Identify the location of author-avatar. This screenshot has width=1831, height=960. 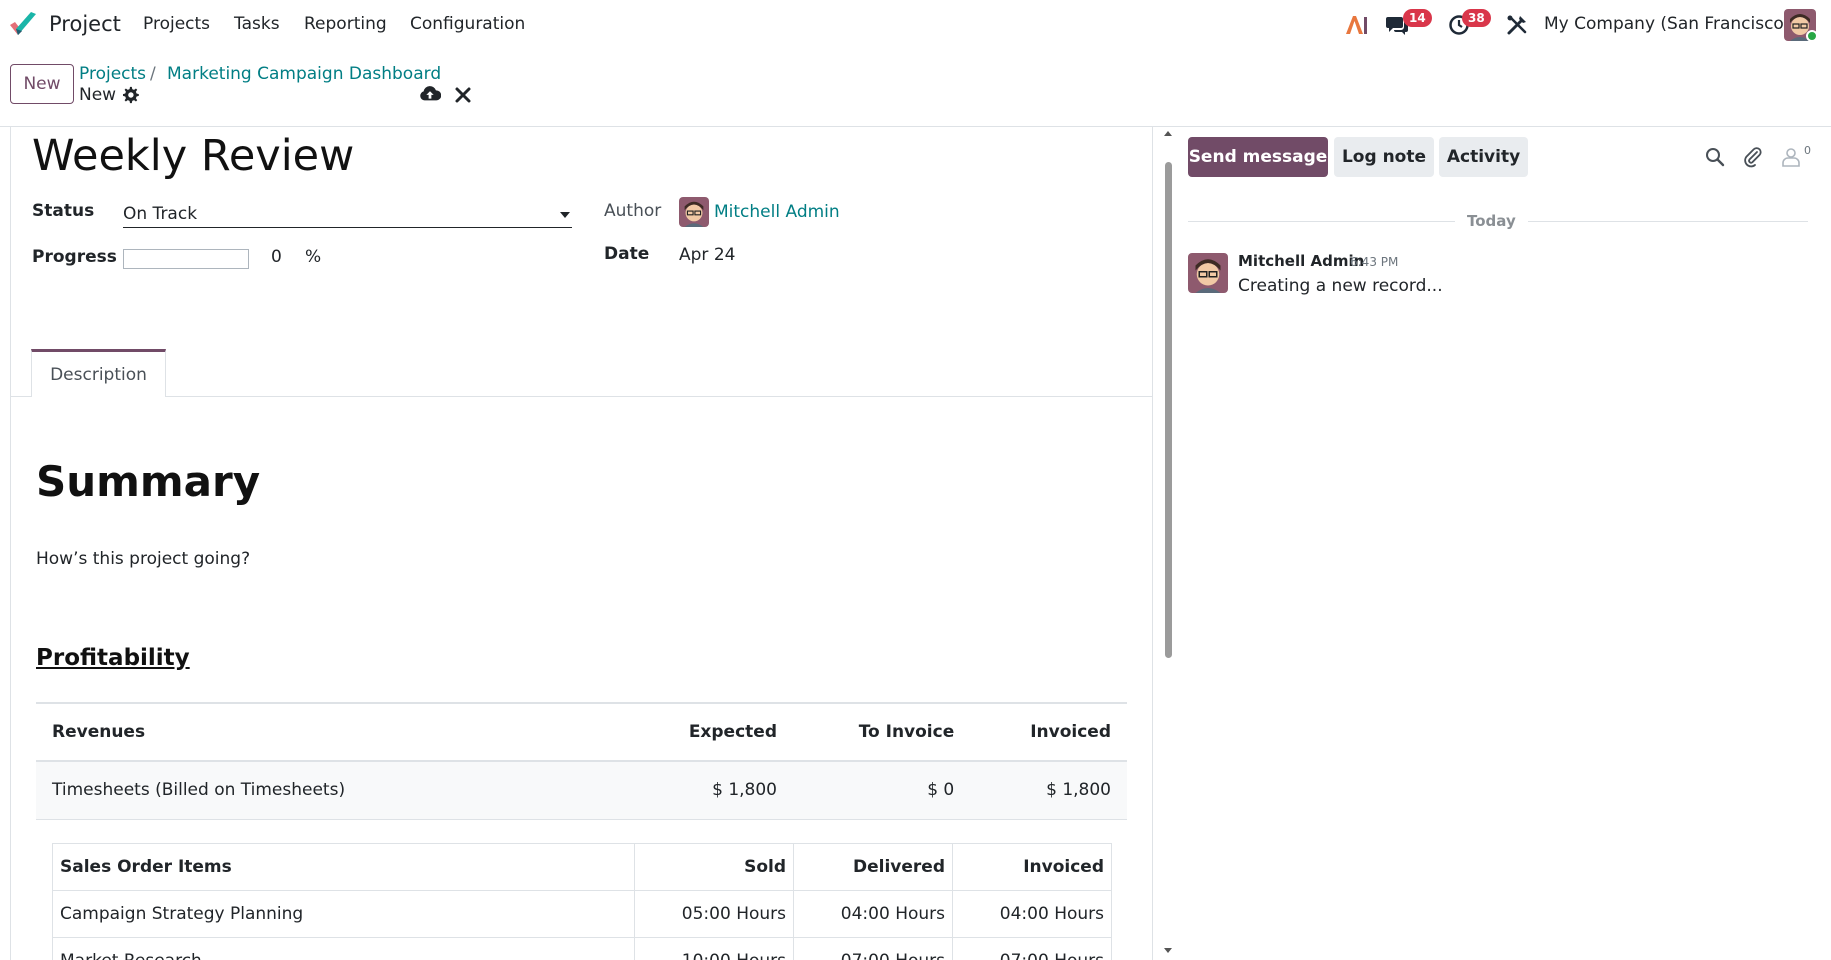
(694, 212).